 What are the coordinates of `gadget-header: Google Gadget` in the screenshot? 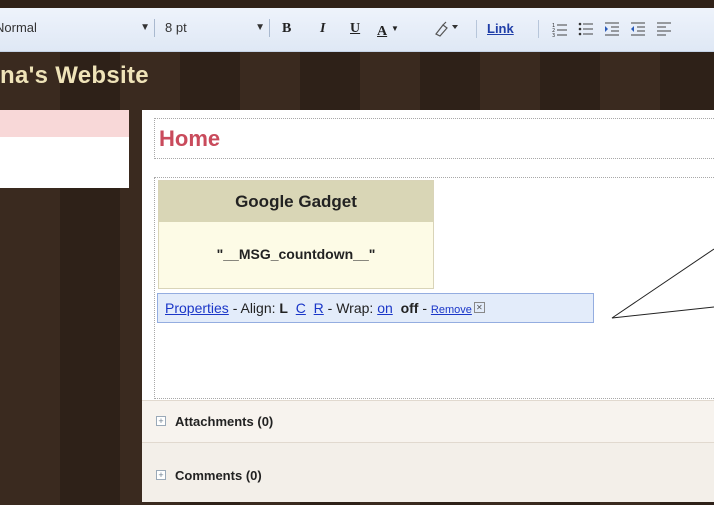 It's located at (296, 201).